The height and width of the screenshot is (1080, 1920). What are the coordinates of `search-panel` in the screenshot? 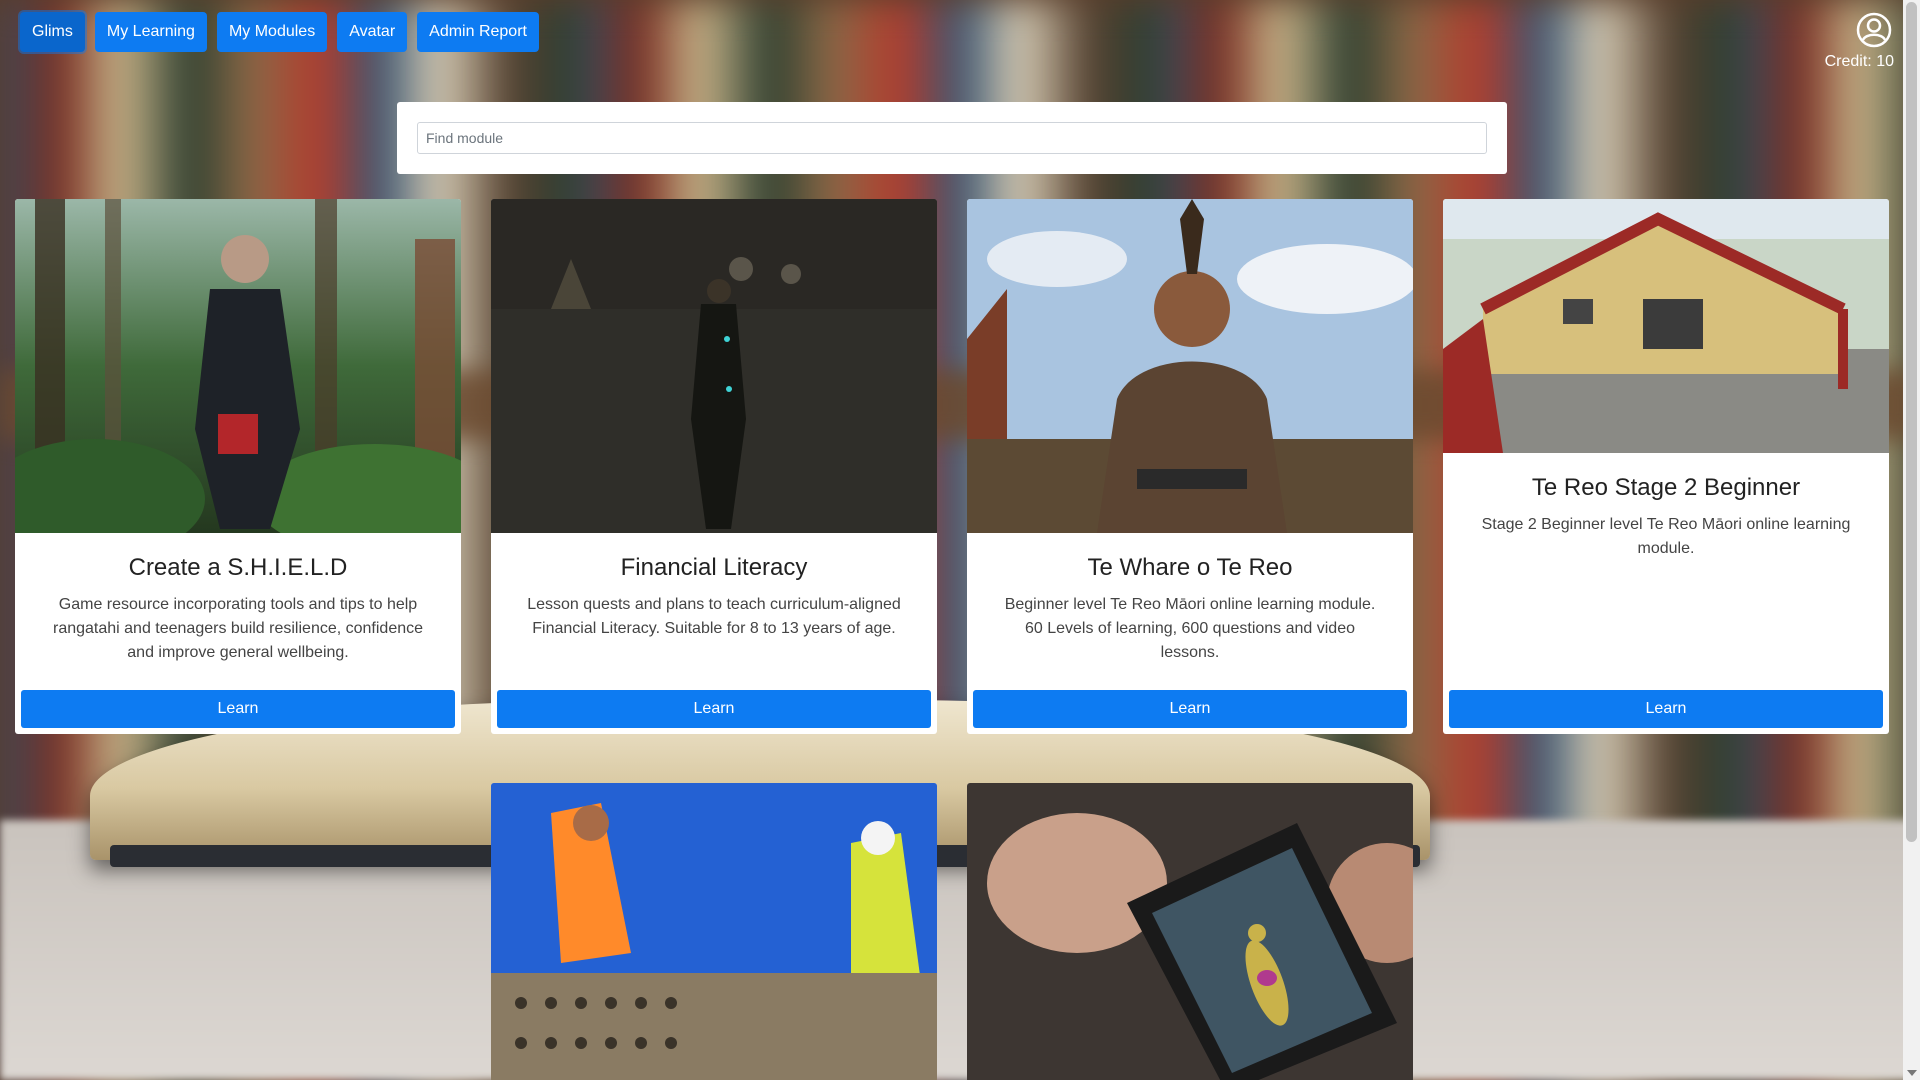 It's located at (952, 138).